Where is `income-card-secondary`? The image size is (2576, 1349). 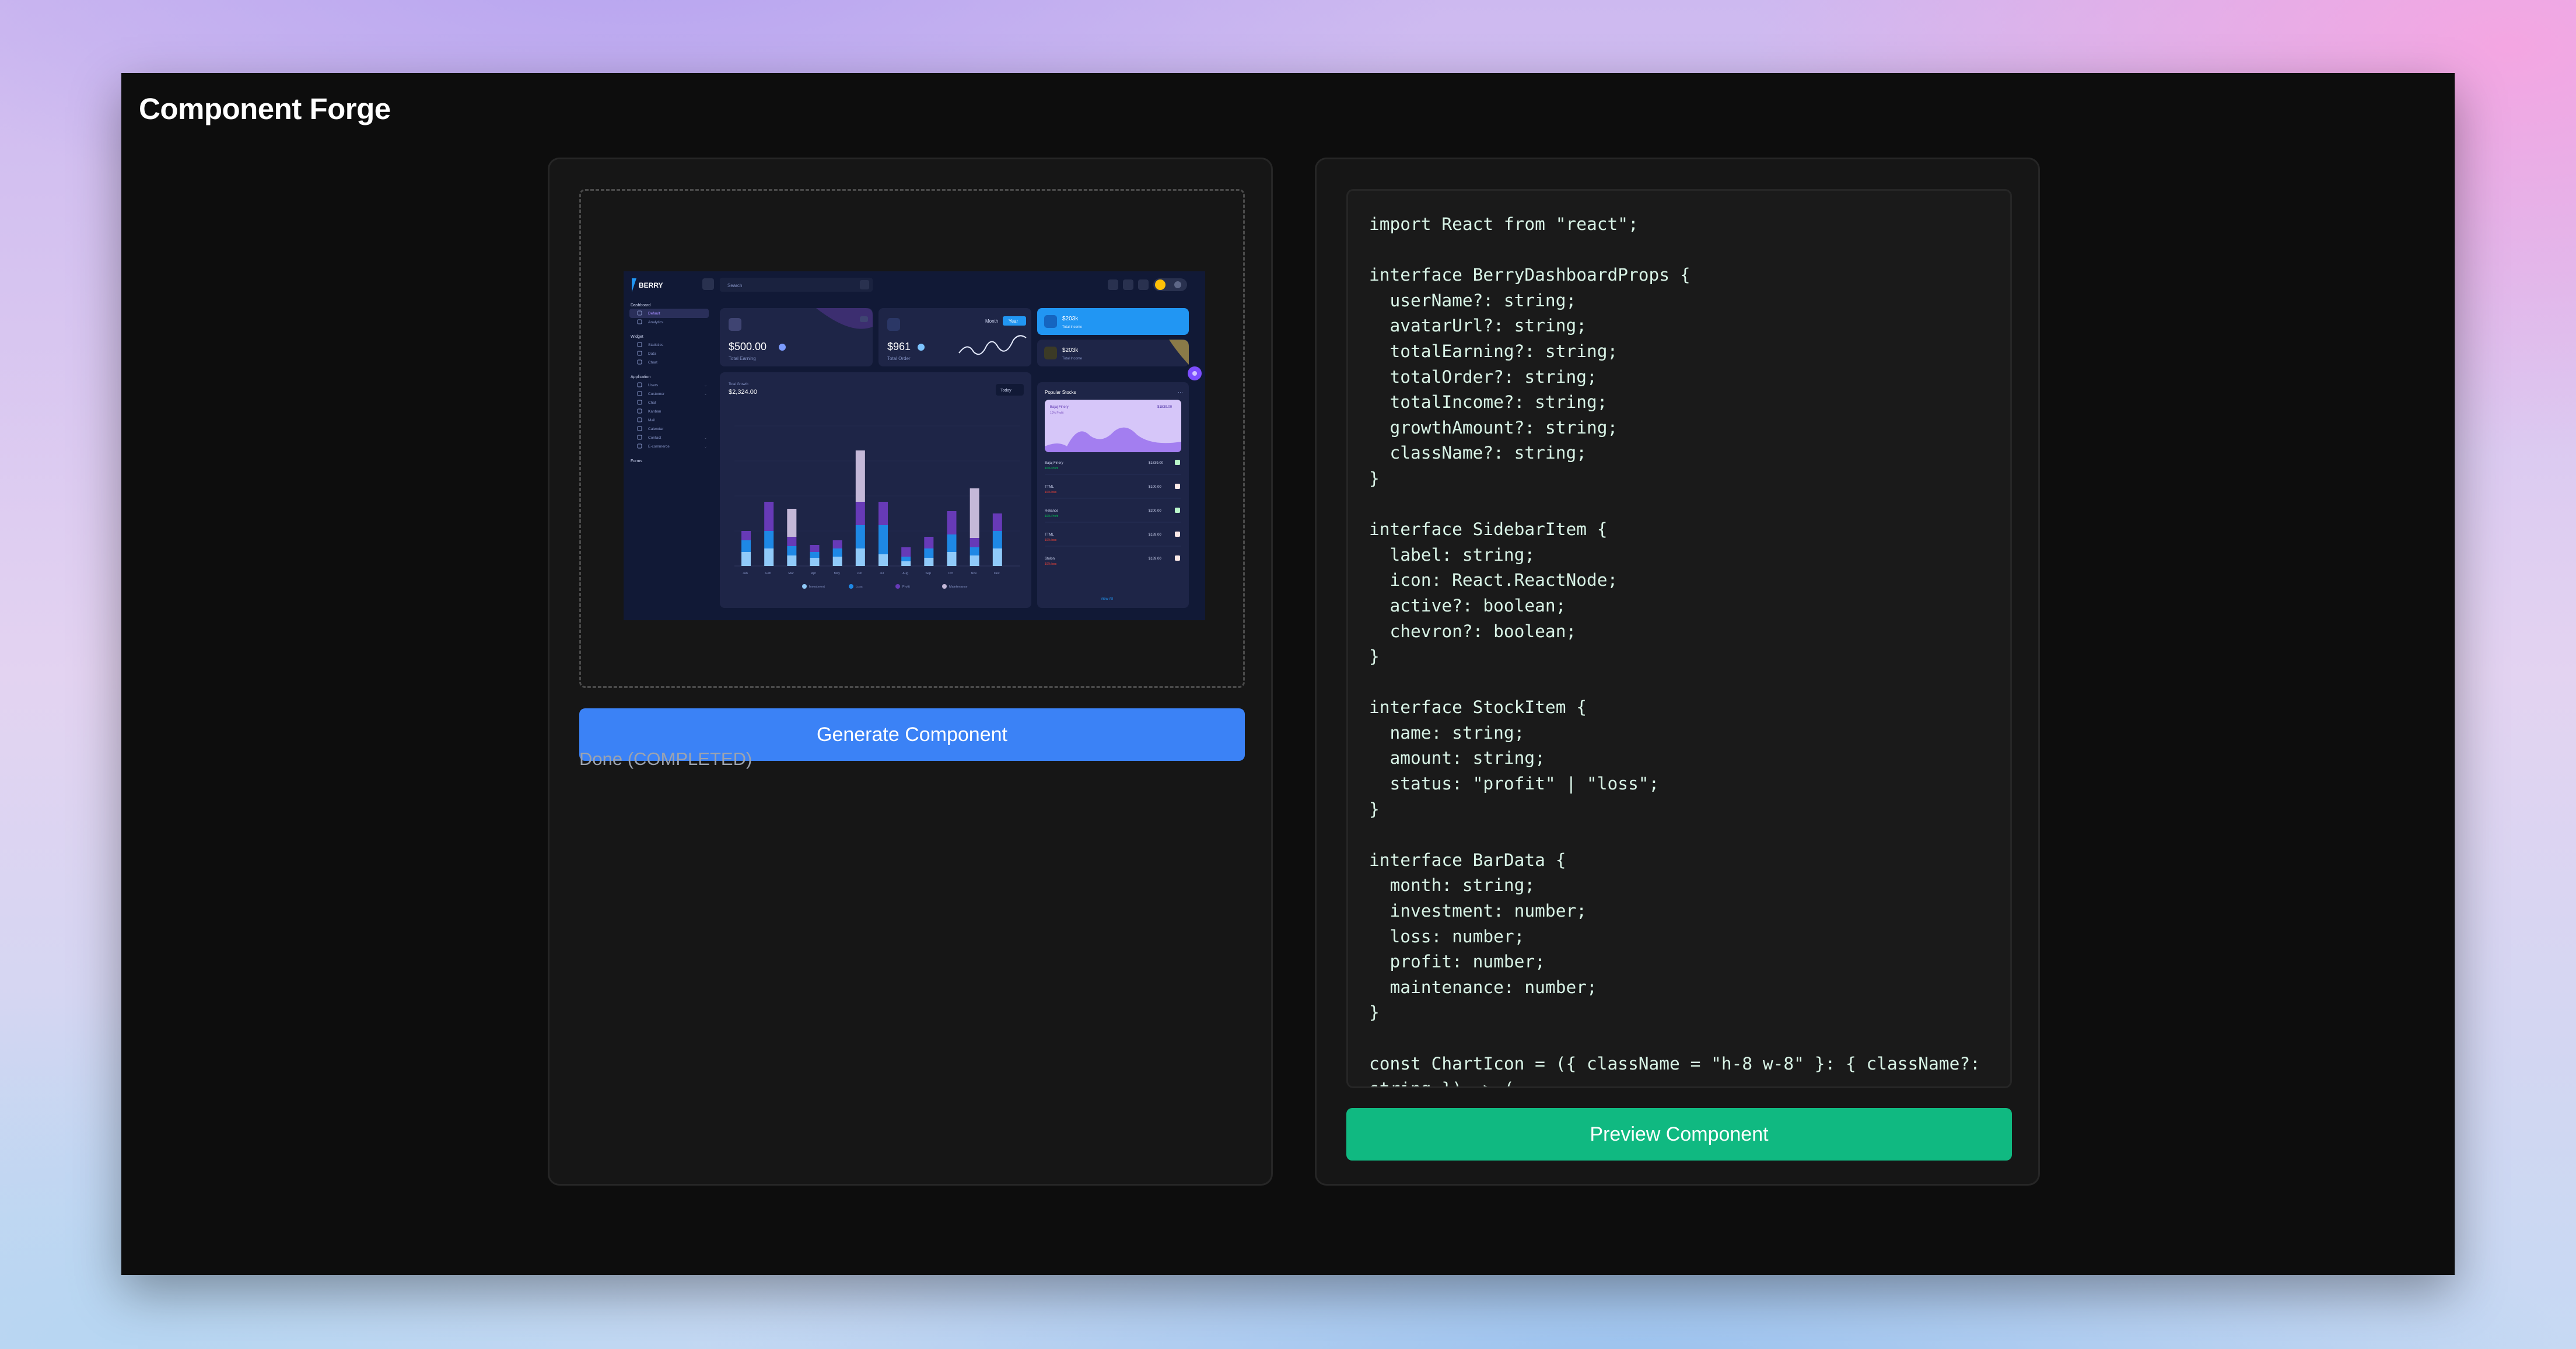
income-card-secondary is located at coordinates (1113, 353).